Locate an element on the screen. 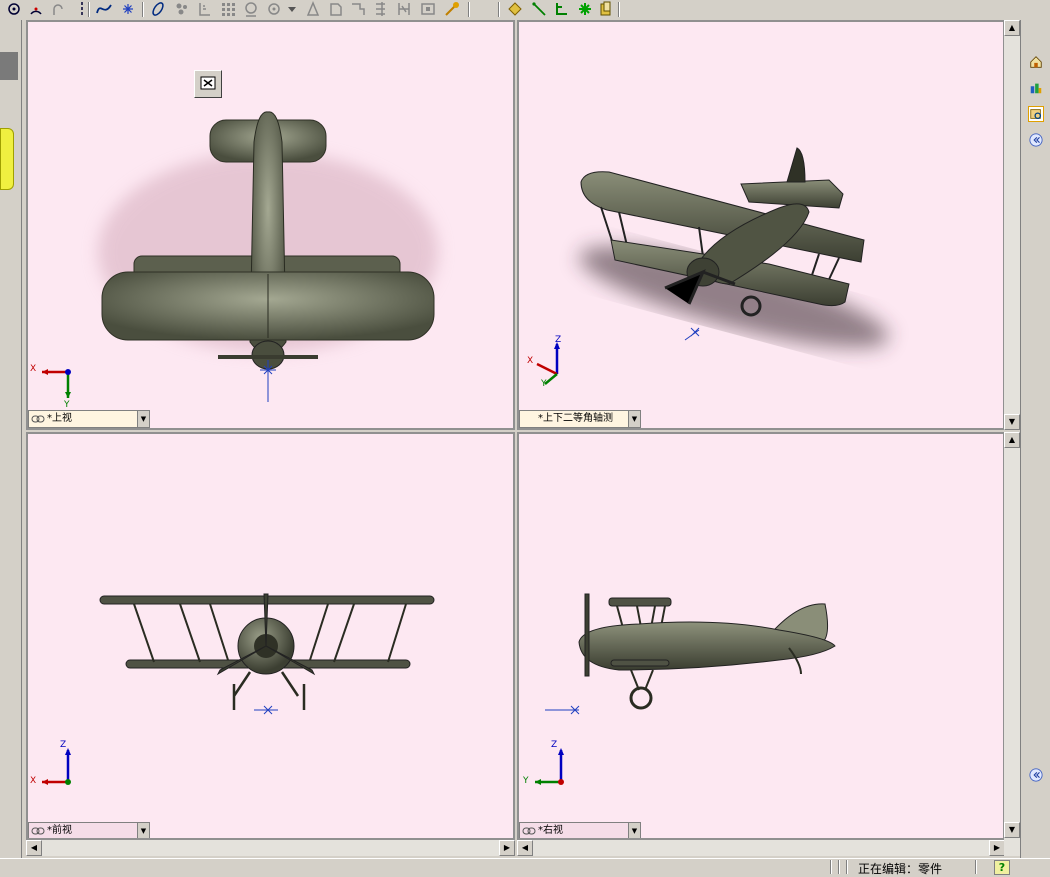 This screenshot has height=877, width=1050. copy-icon is located at coordinates (404, 9).